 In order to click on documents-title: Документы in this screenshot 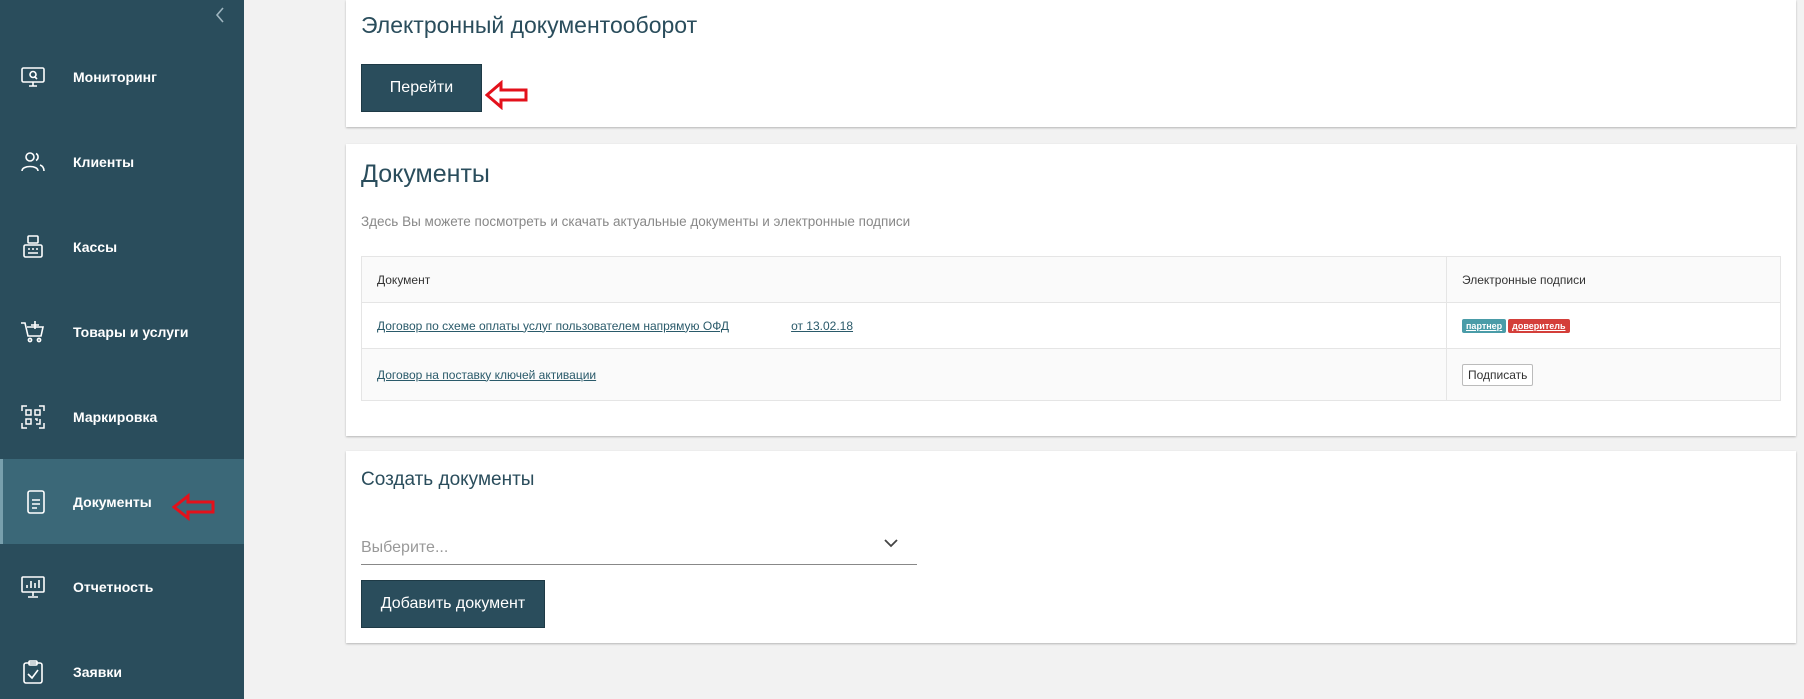, I will do `click(425, 174)`.